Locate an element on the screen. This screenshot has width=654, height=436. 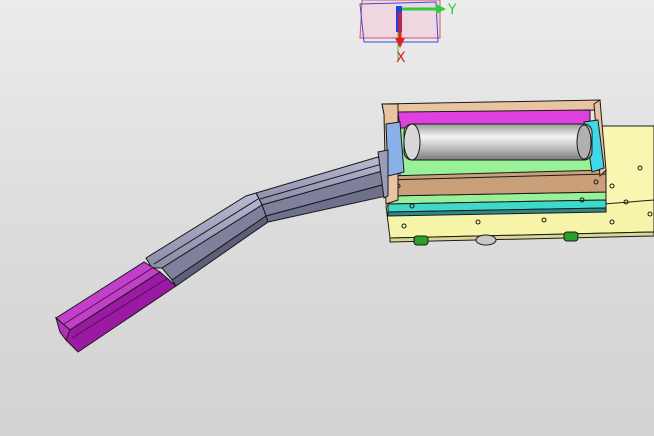
y-axis-label: Y is located at coordinates (452, 10).